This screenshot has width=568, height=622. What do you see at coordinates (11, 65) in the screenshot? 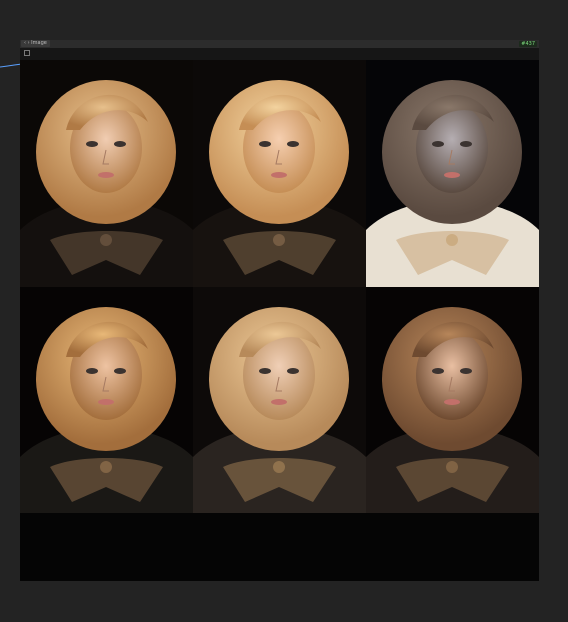
I see `connection-wire` at bounding box center [11, 65].